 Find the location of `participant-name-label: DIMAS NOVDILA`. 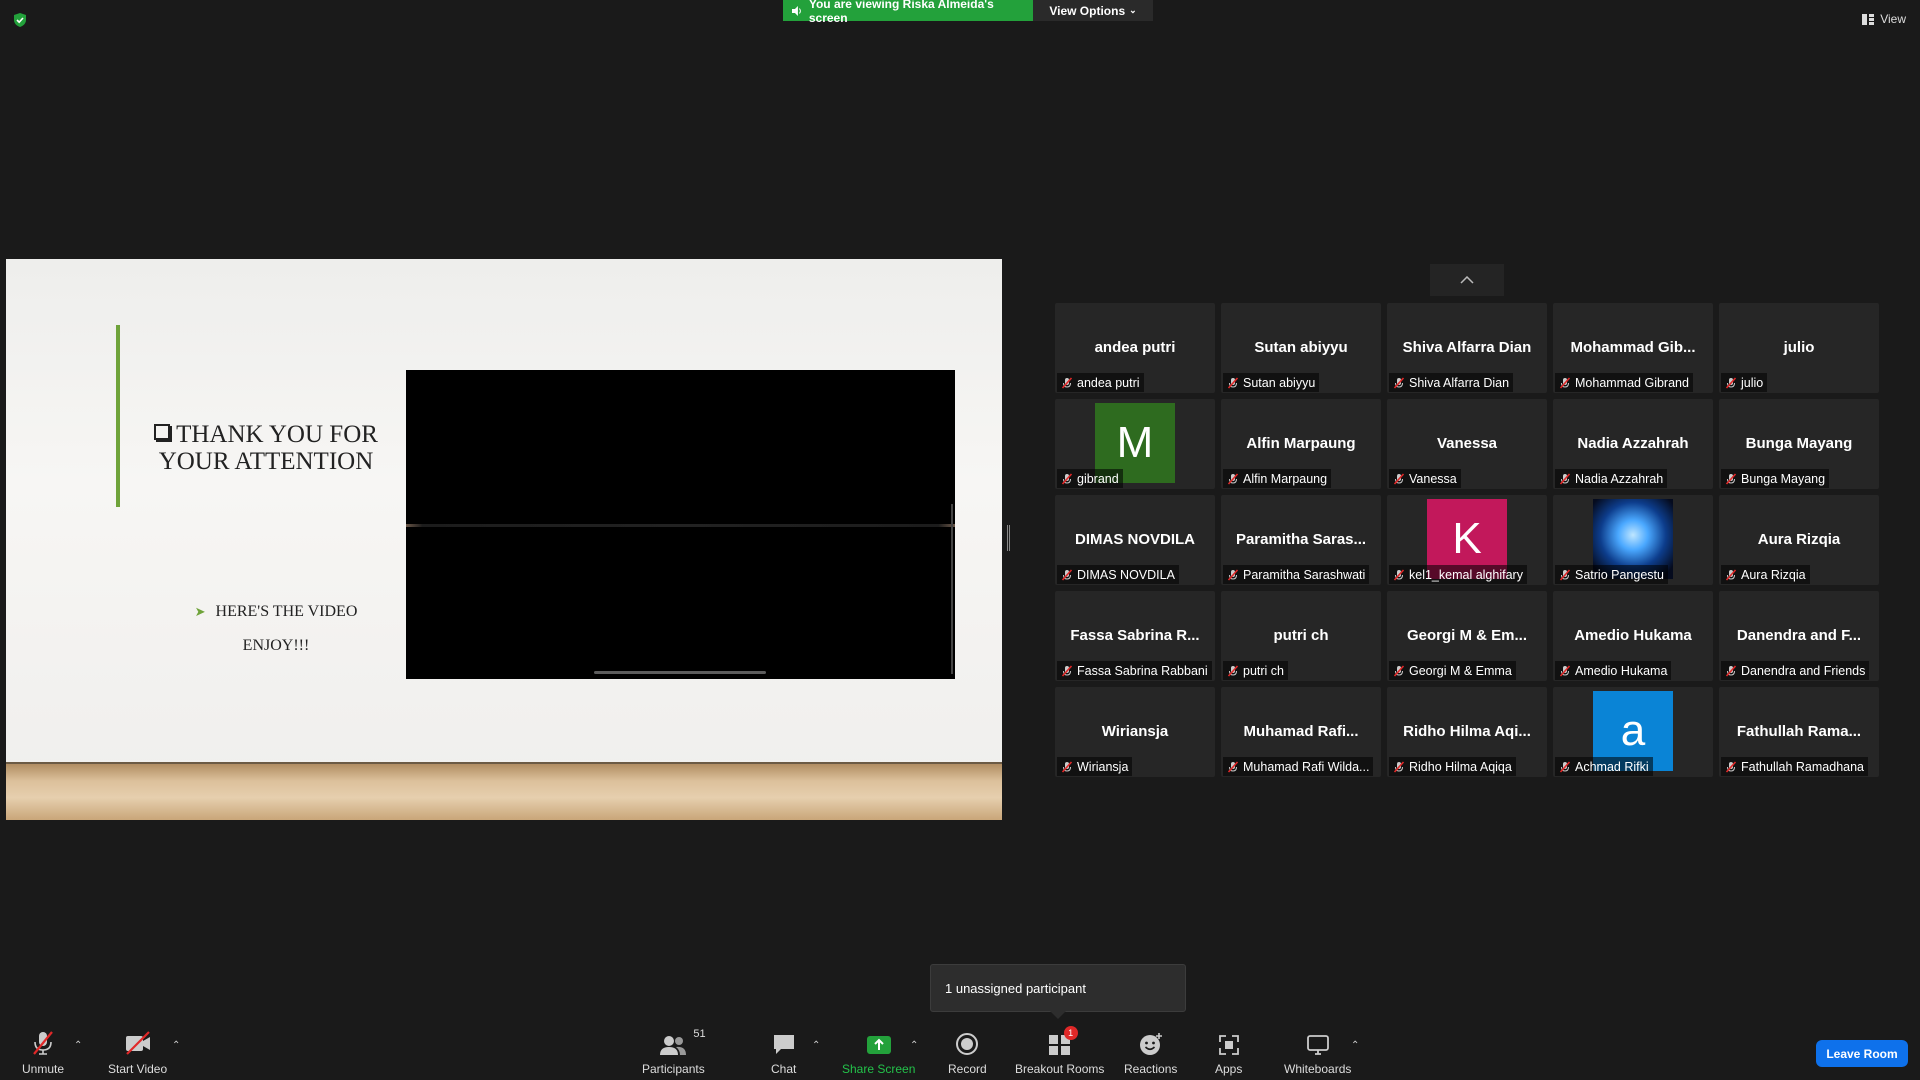

participant-name-label: DIMAS NOVDILA is located at coordinates (1118, 574).